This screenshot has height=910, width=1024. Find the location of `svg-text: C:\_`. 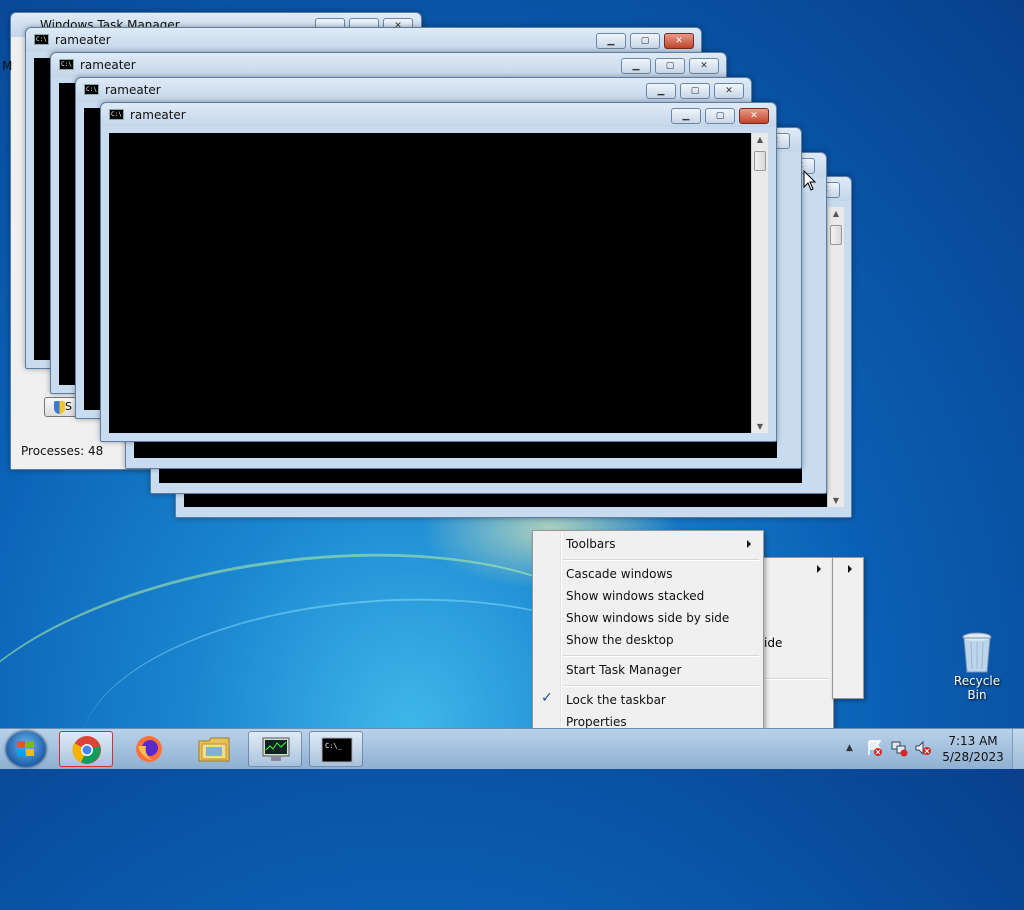

svg-text: C:\_ is located at coordinates (334, 746).